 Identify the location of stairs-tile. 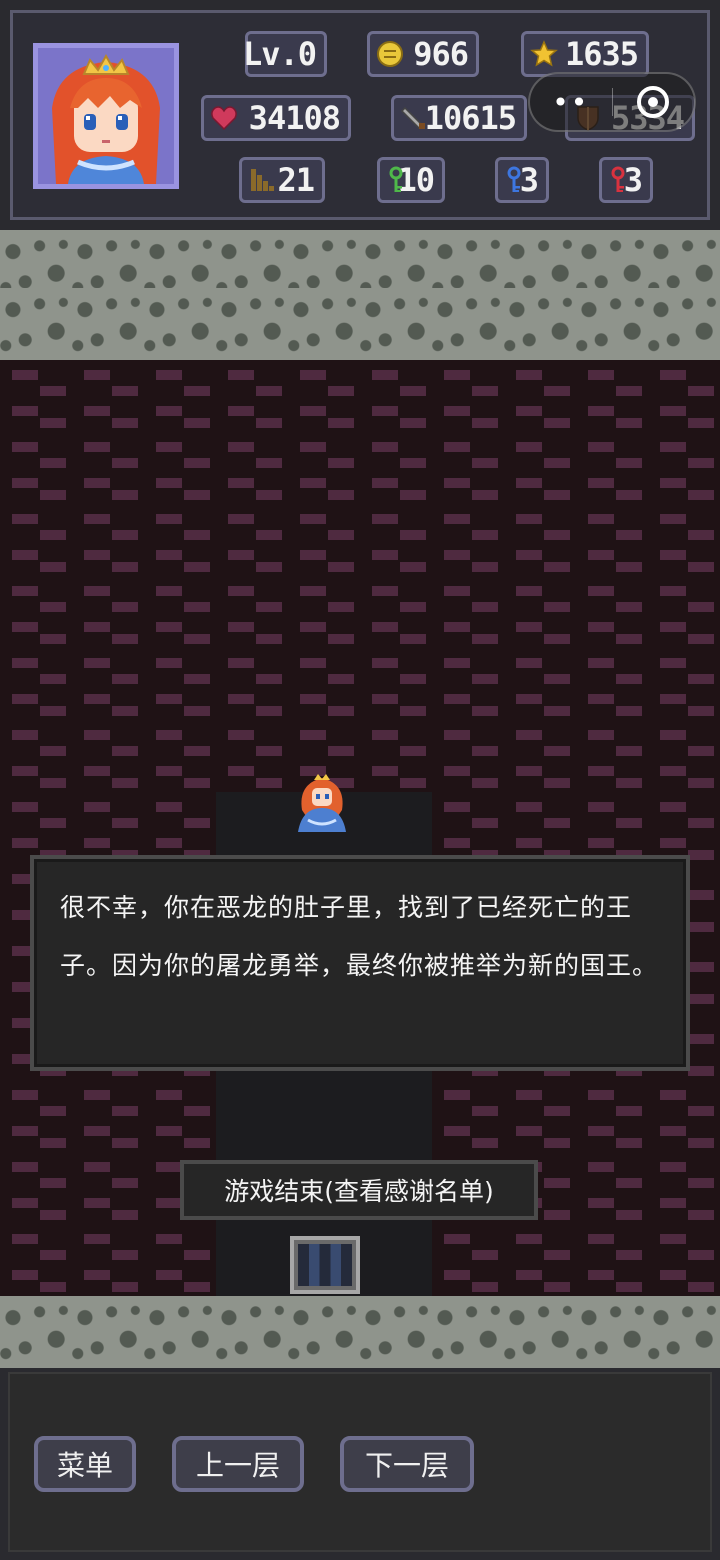
(325, 1265).